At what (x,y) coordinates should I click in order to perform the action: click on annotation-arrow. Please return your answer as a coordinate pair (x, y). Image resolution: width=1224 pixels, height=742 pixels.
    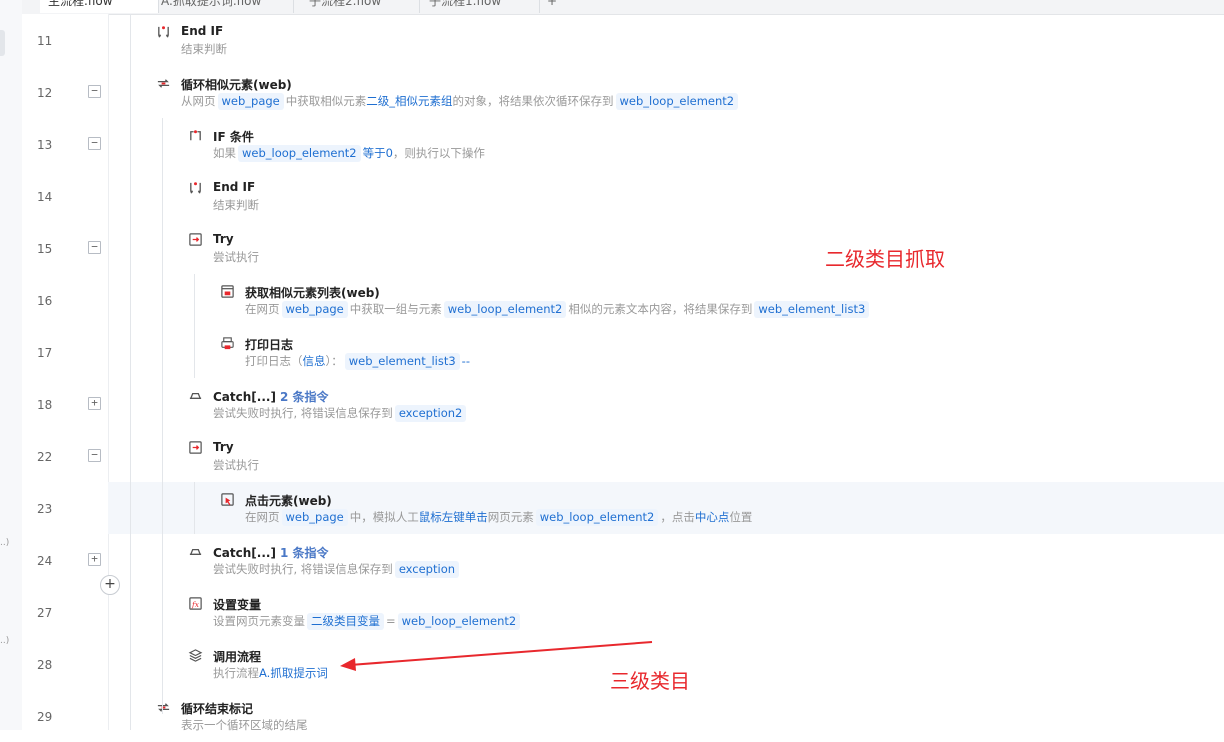
    Looking at the image, I should click on (496, 656).